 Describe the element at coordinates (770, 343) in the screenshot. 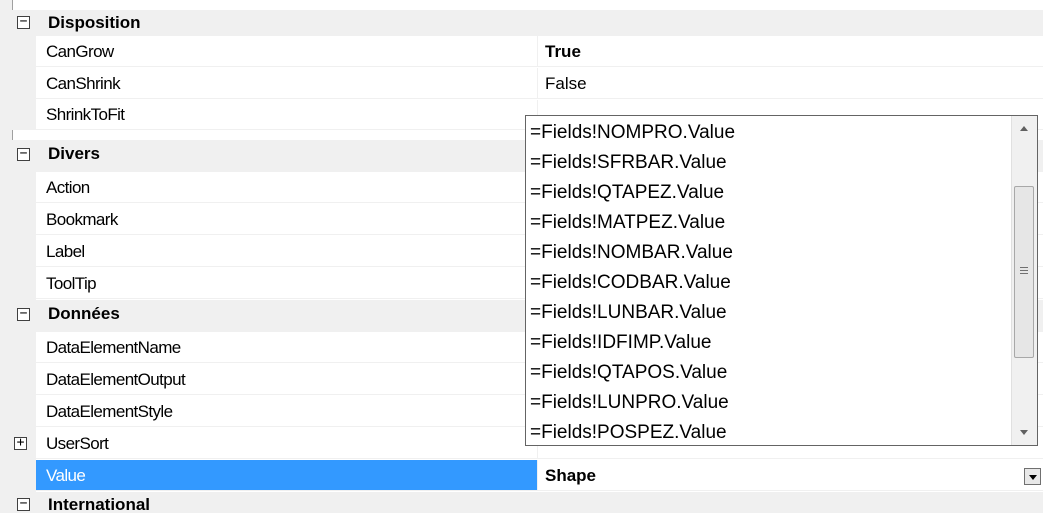

I see `list-item: =Fields!IDFIMP.Value` at that location.